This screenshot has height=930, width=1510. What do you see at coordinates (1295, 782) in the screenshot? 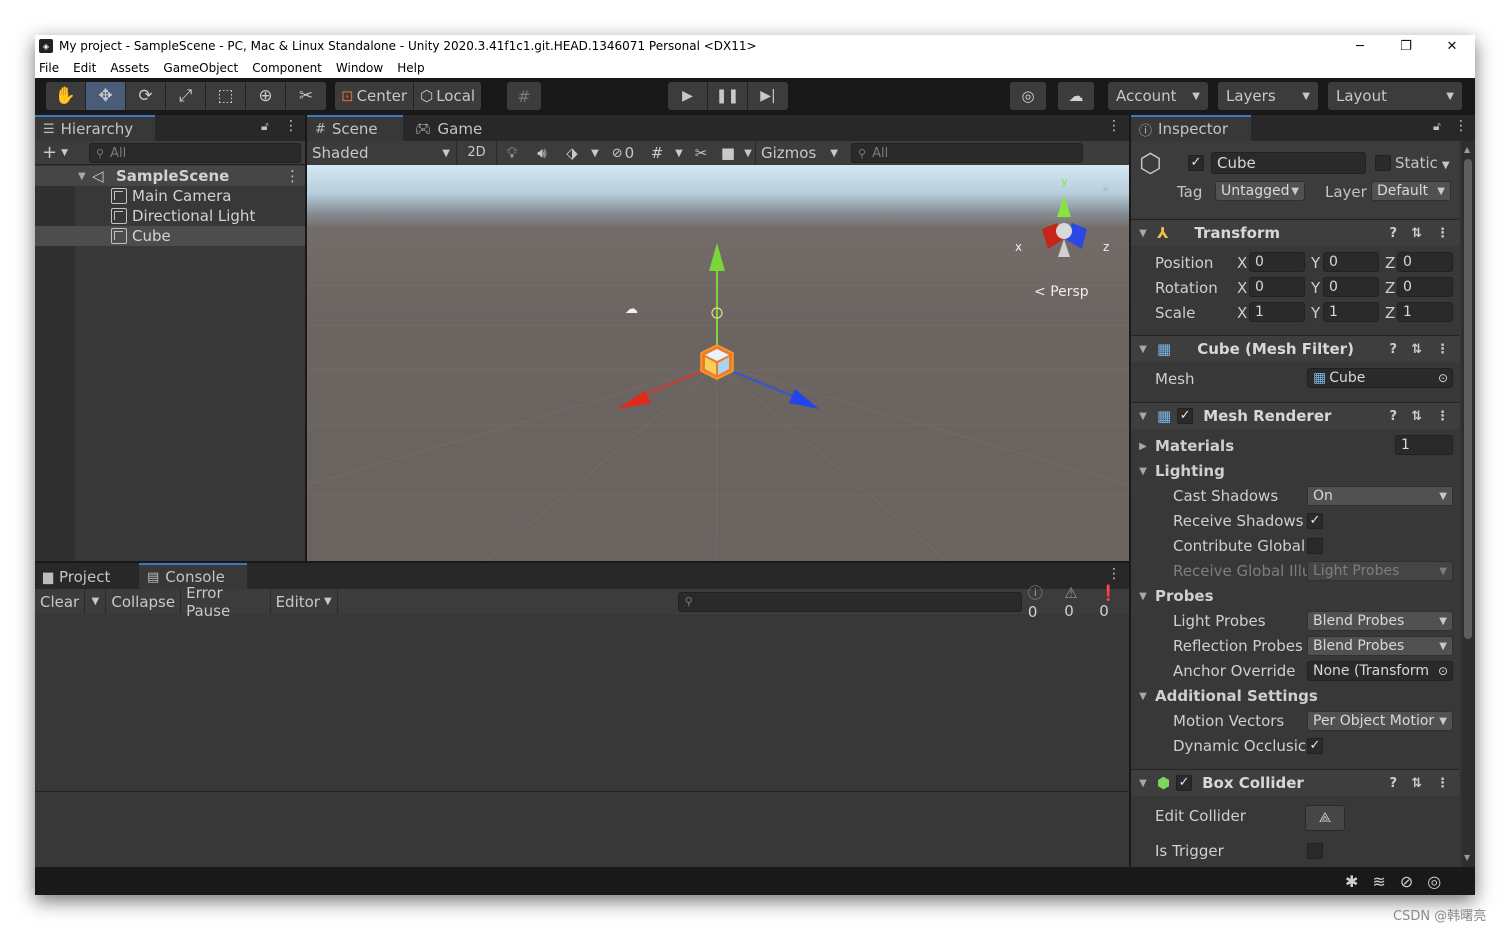
I see `box-collider-header: ▼ ⬢ ✓ Box Collider ? ⇅ ⋮` at bounding box center [1295, 782].